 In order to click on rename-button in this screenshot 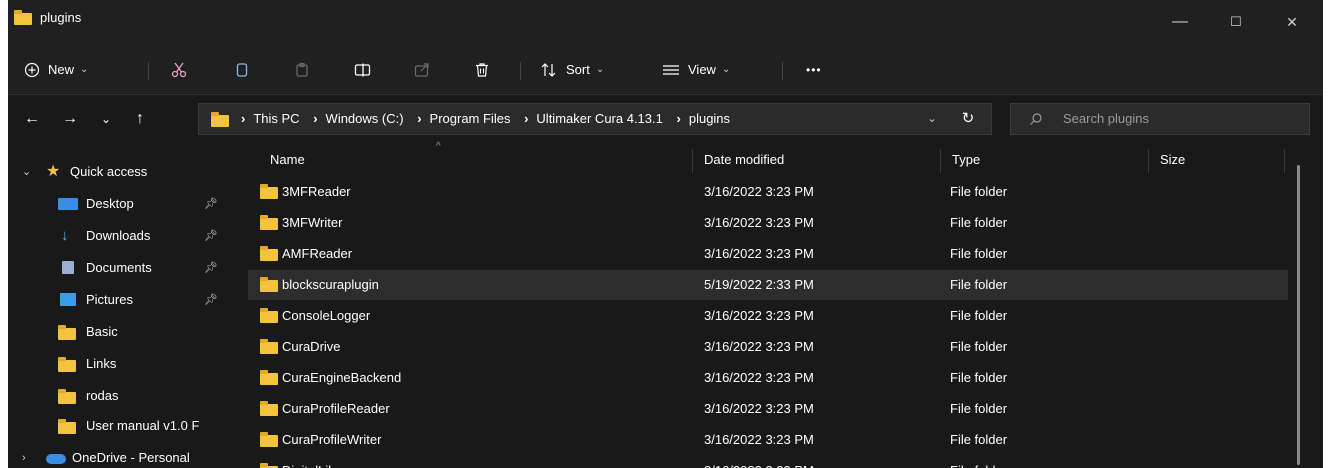, I will do `click(363, 70)`.